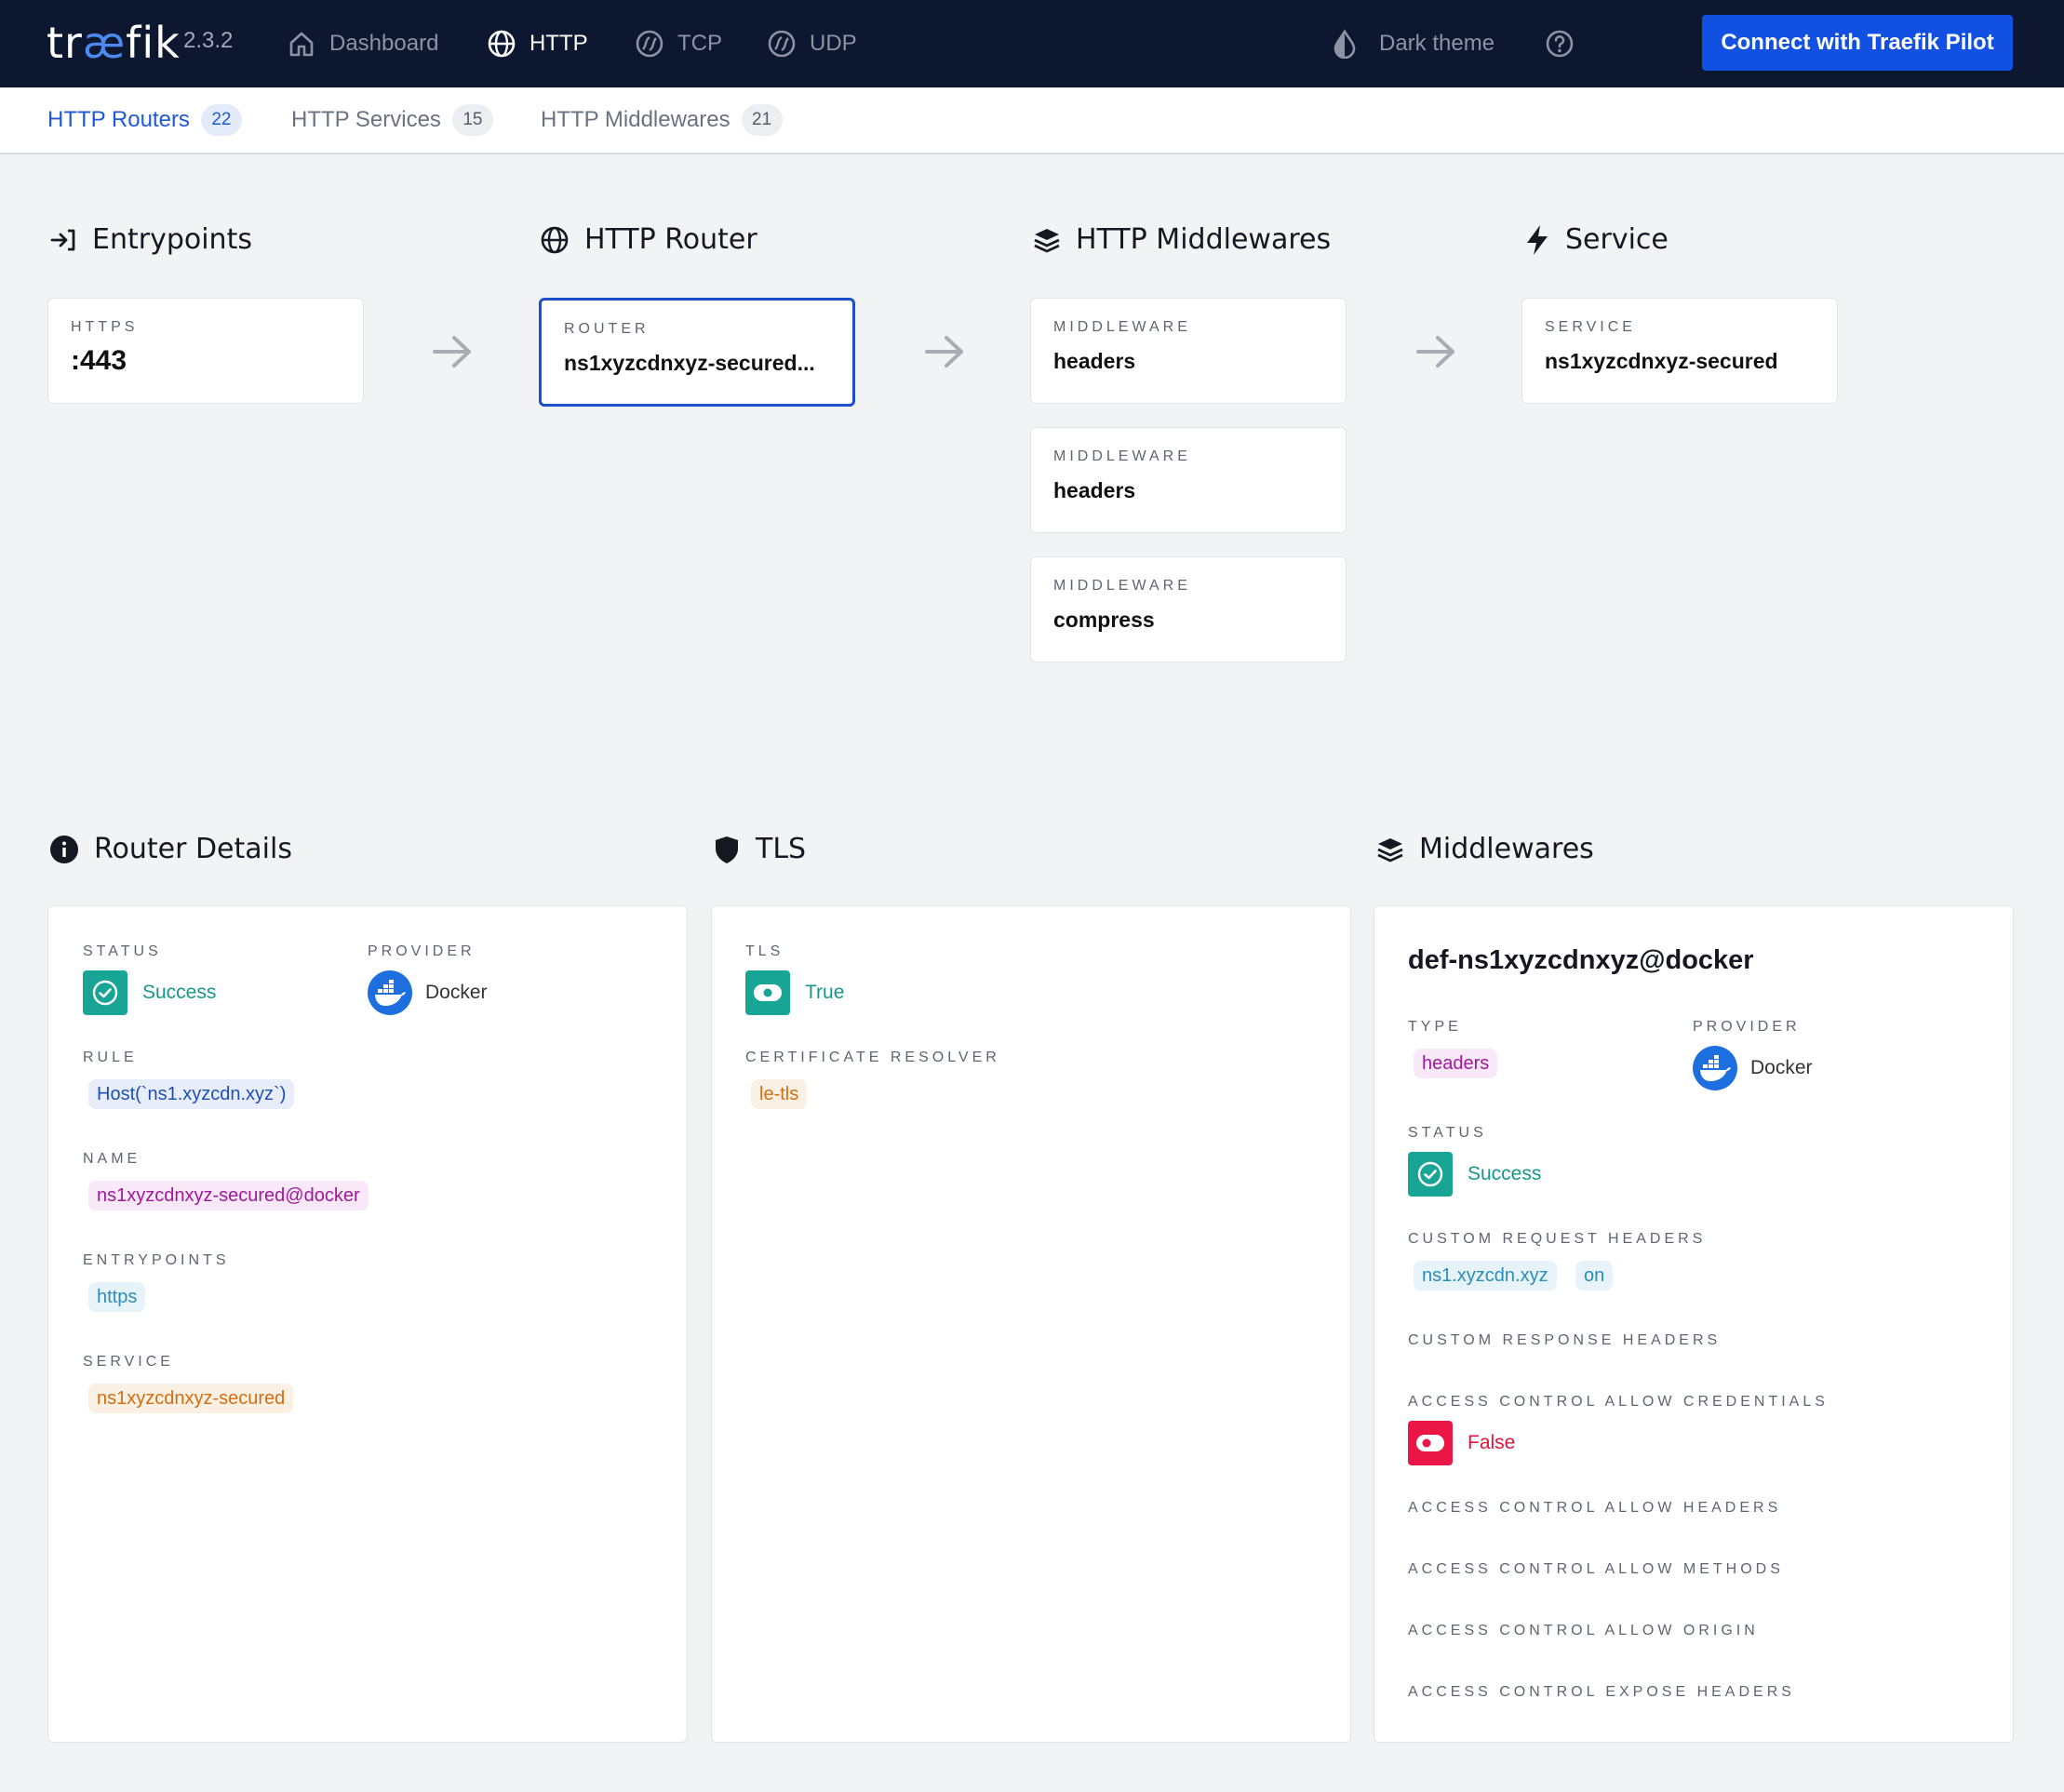 Image resolution: width=2064 pixels, height=1792 pixels. What do you see at coordinates (662, 120) in the screenshot?
I see `tab-http-middlewares: HTTP Middlewares 21` at bounding box center [662, 120].